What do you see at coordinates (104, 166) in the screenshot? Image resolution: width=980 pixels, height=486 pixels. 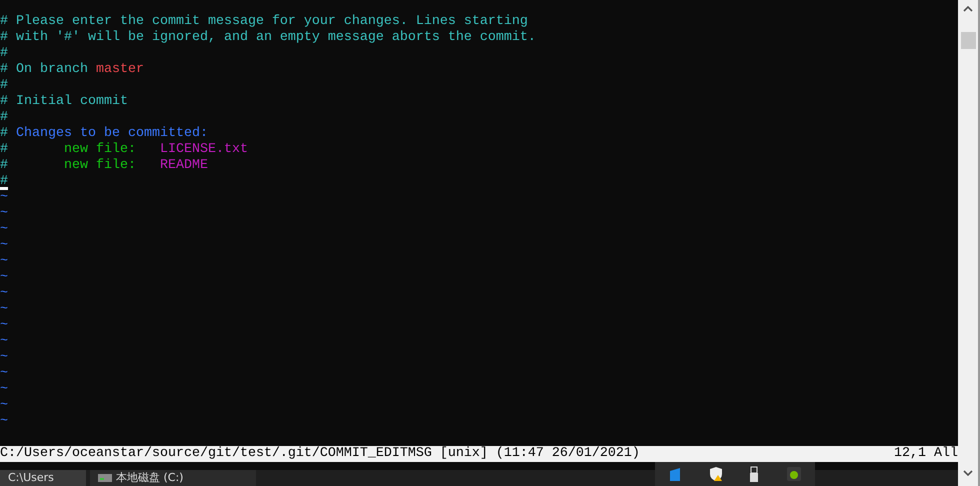 I see `code-line: # new file: README` at bounding box center [104, 166].